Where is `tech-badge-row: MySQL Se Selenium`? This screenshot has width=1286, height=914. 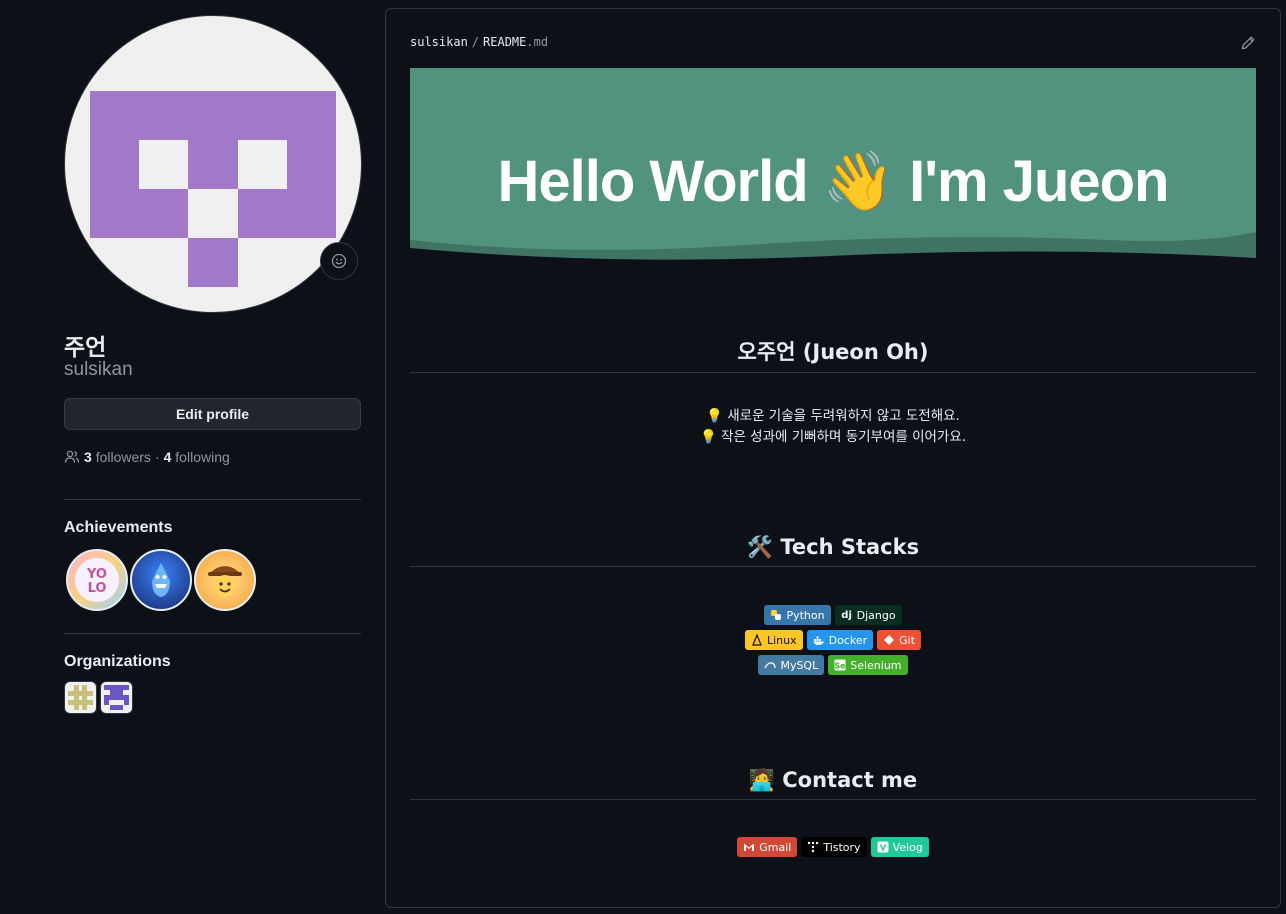 tech-badge-row: MySQL Se Selenium is located at coordinates (833, 665).